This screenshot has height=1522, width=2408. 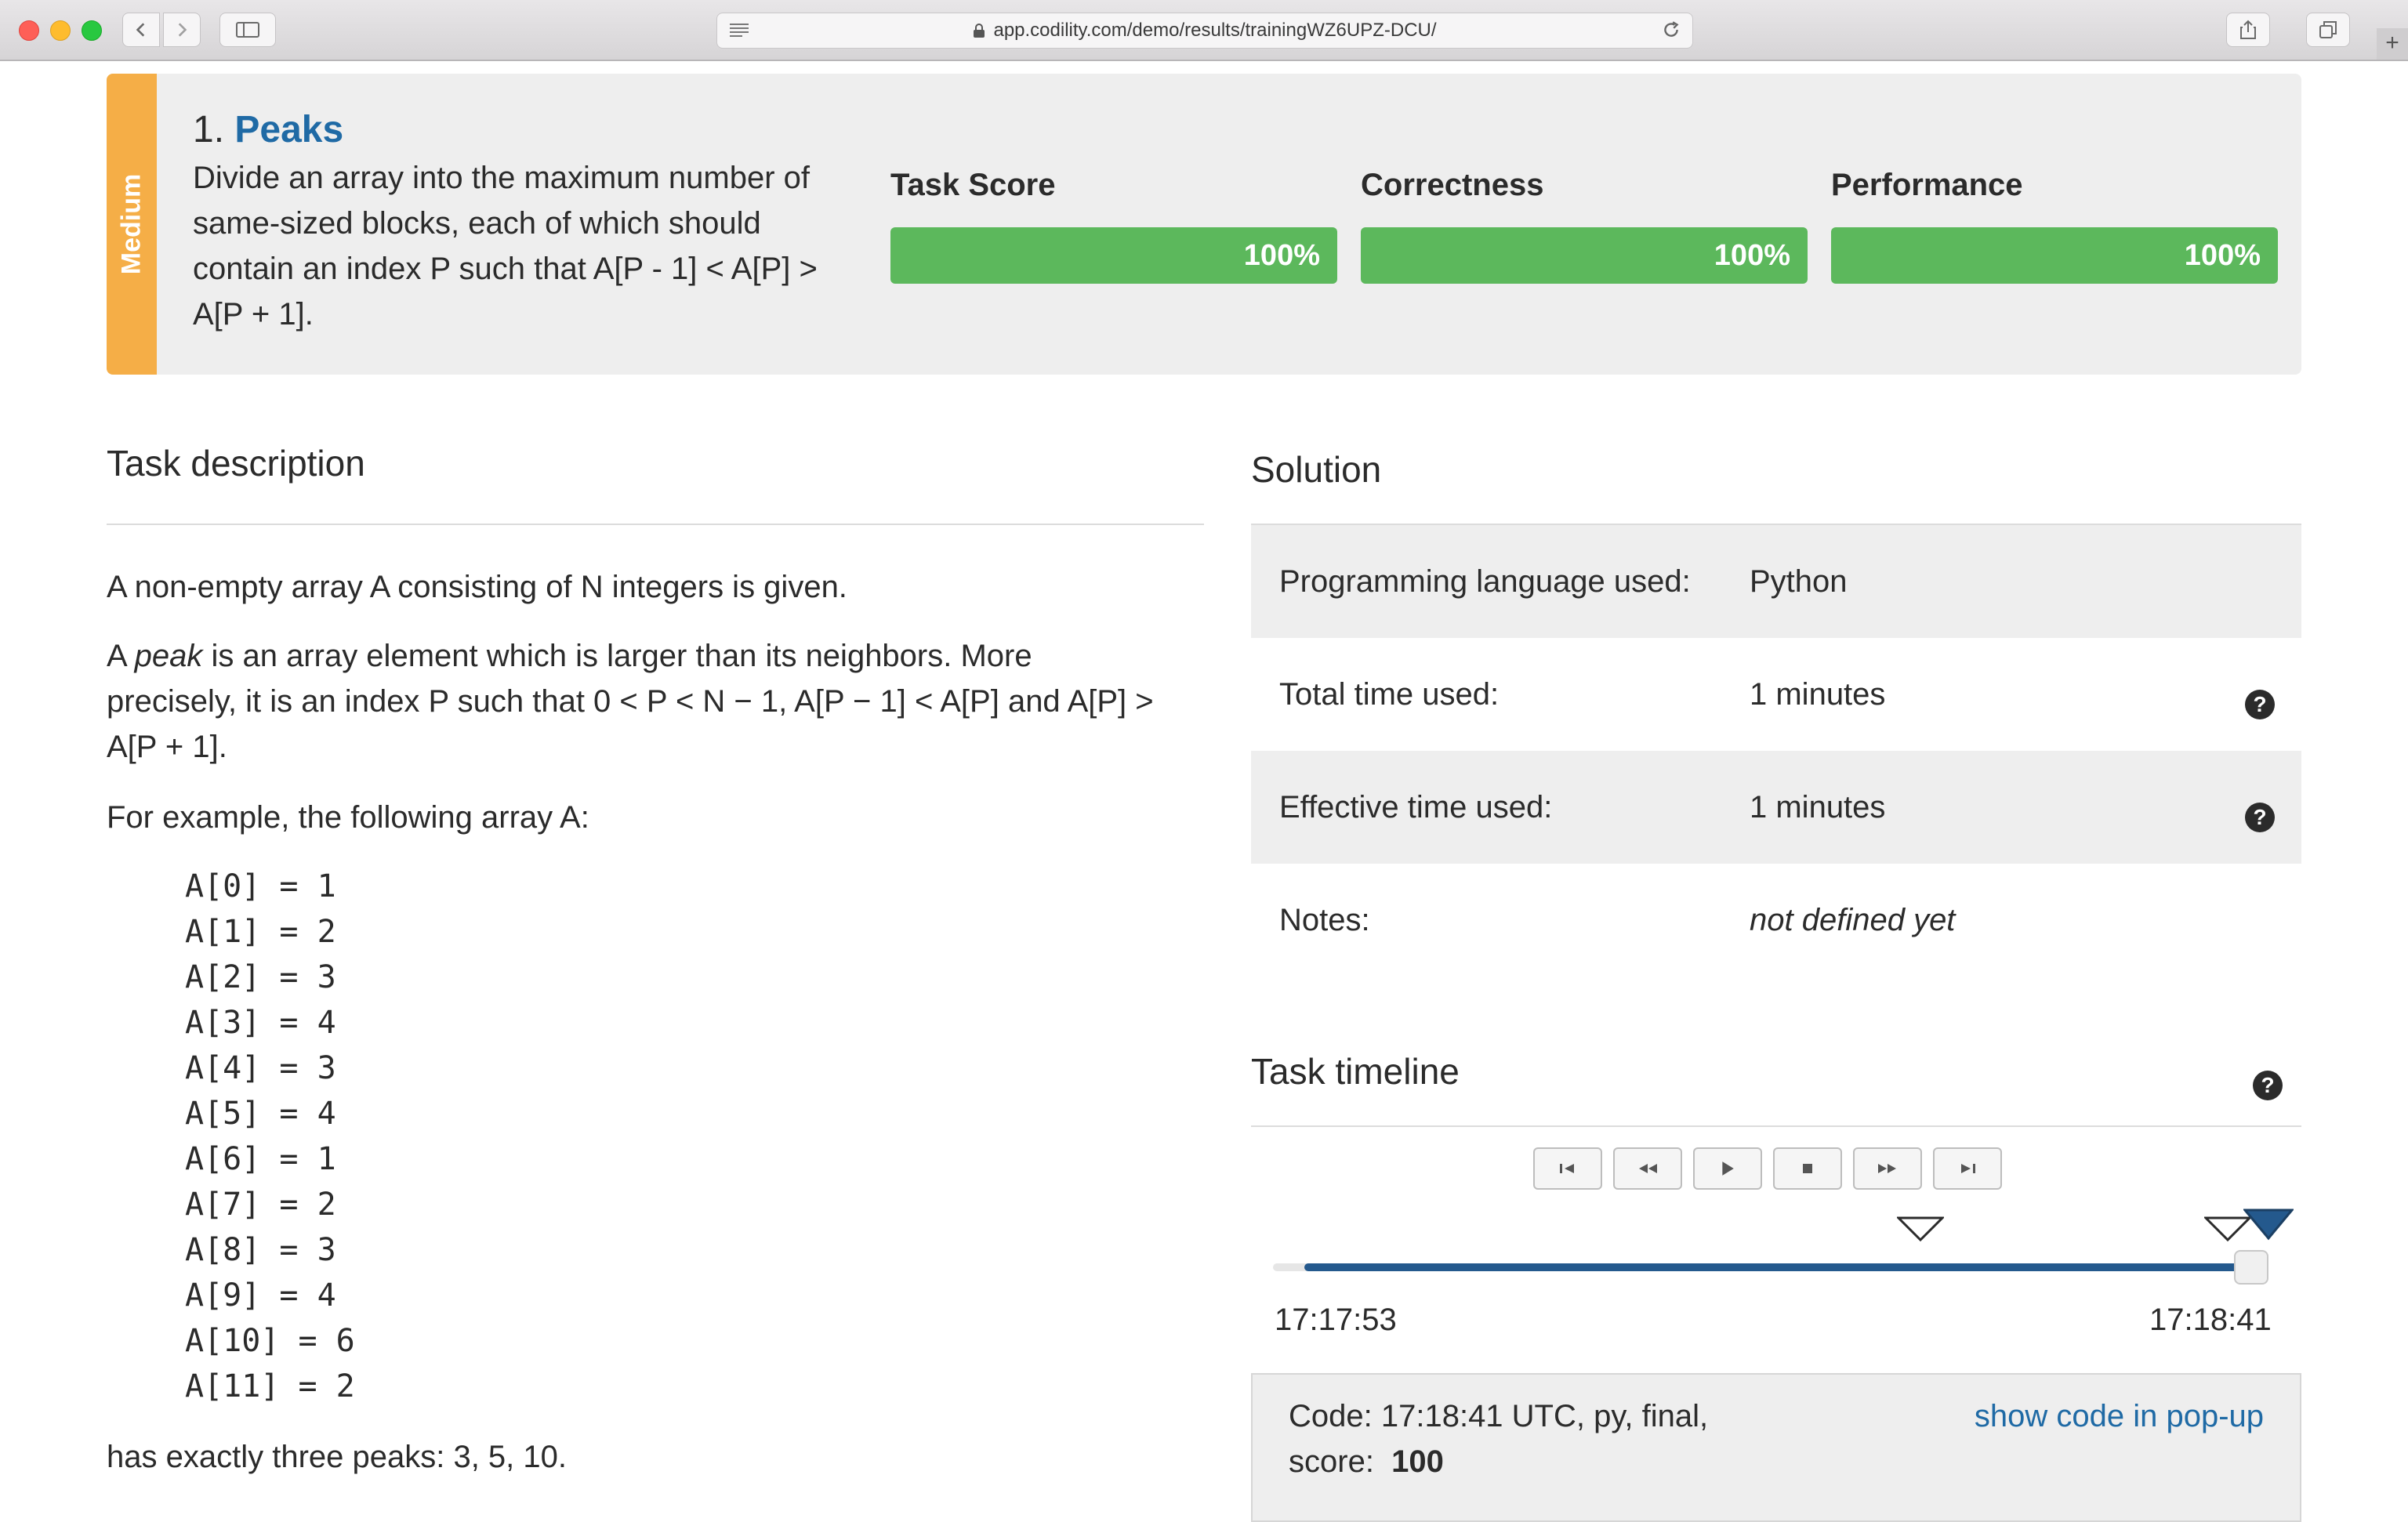 I want to click on array-line: A[2] = 3, so click(x=260, y=977).